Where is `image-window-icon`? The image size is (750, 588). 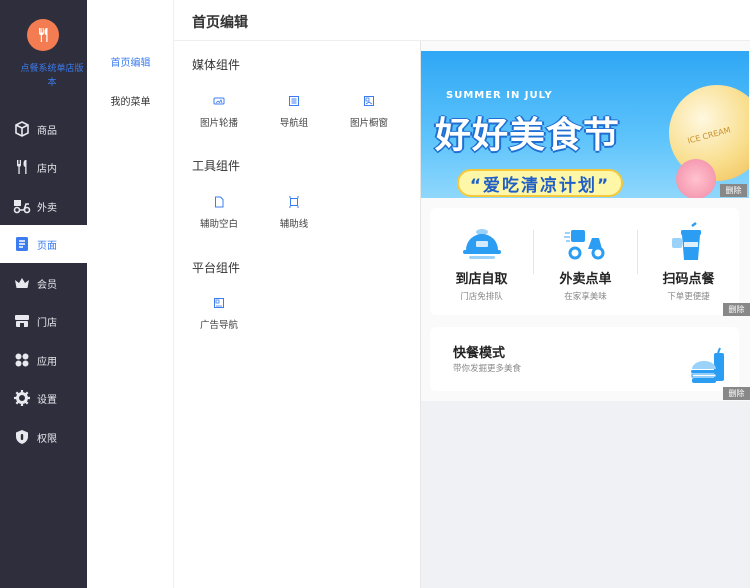
image-window-icon is located at coordinates (369, 101).